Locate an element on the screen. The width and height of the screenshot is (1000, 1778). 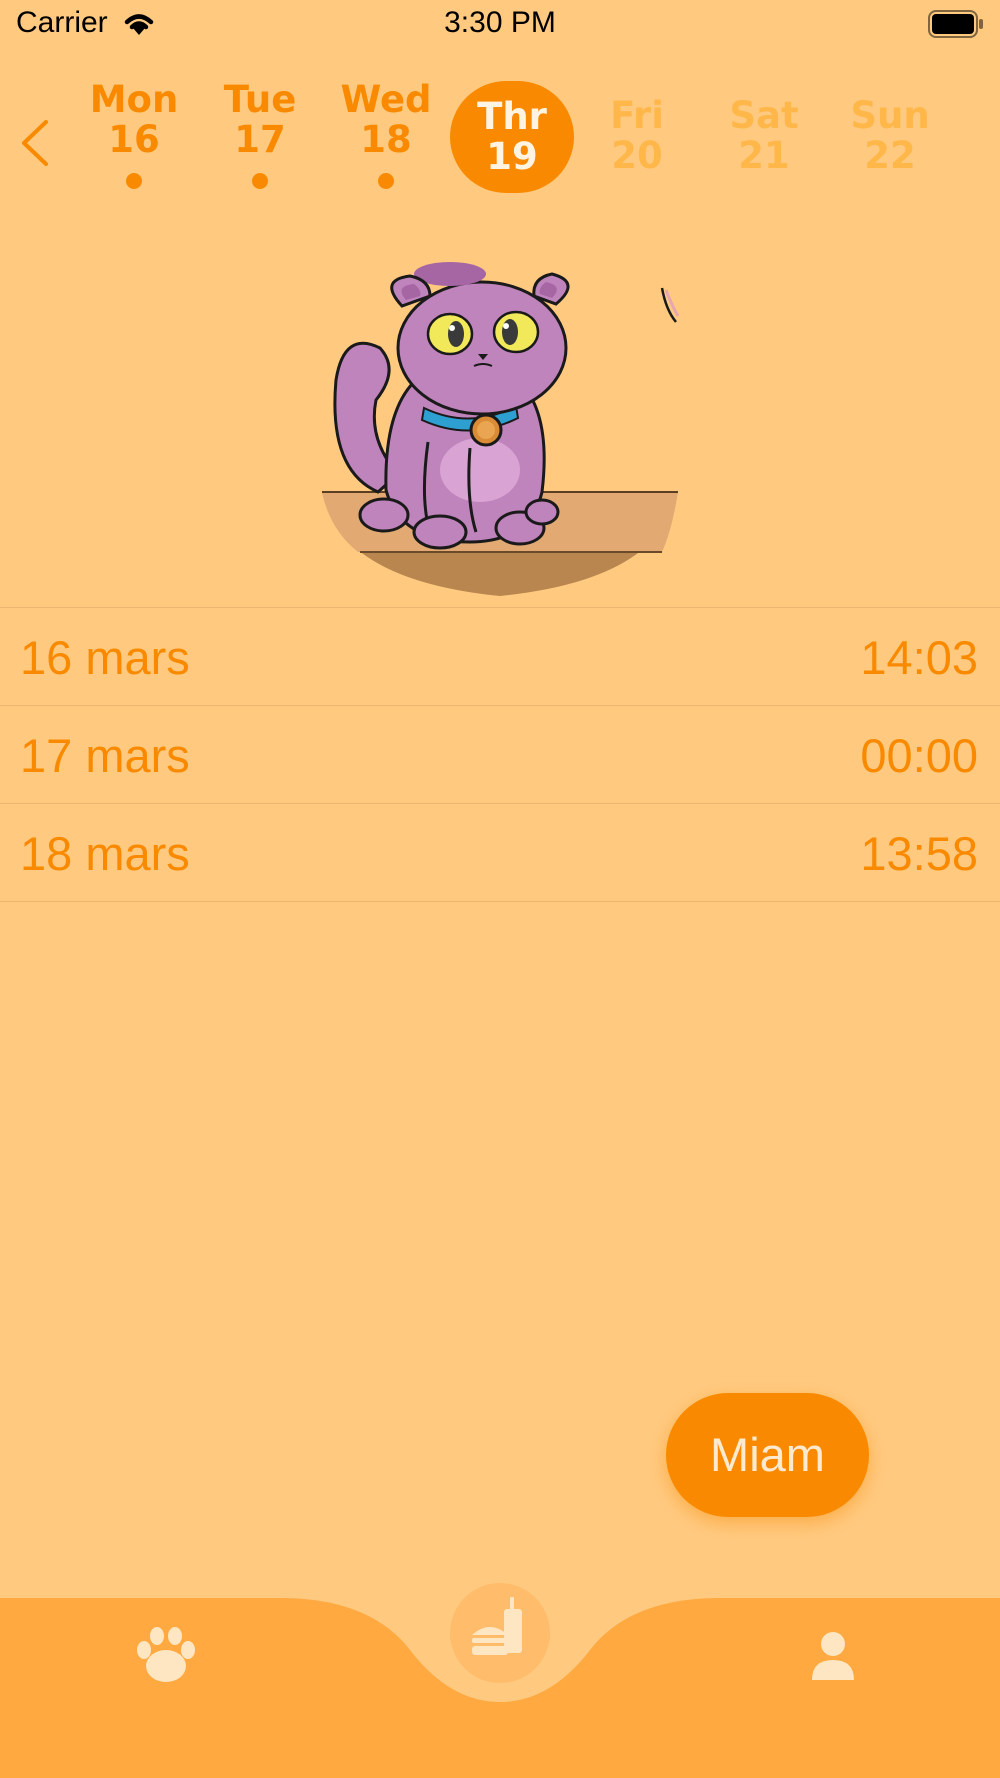
day-number: 16 is located at coordinates (134, 139).